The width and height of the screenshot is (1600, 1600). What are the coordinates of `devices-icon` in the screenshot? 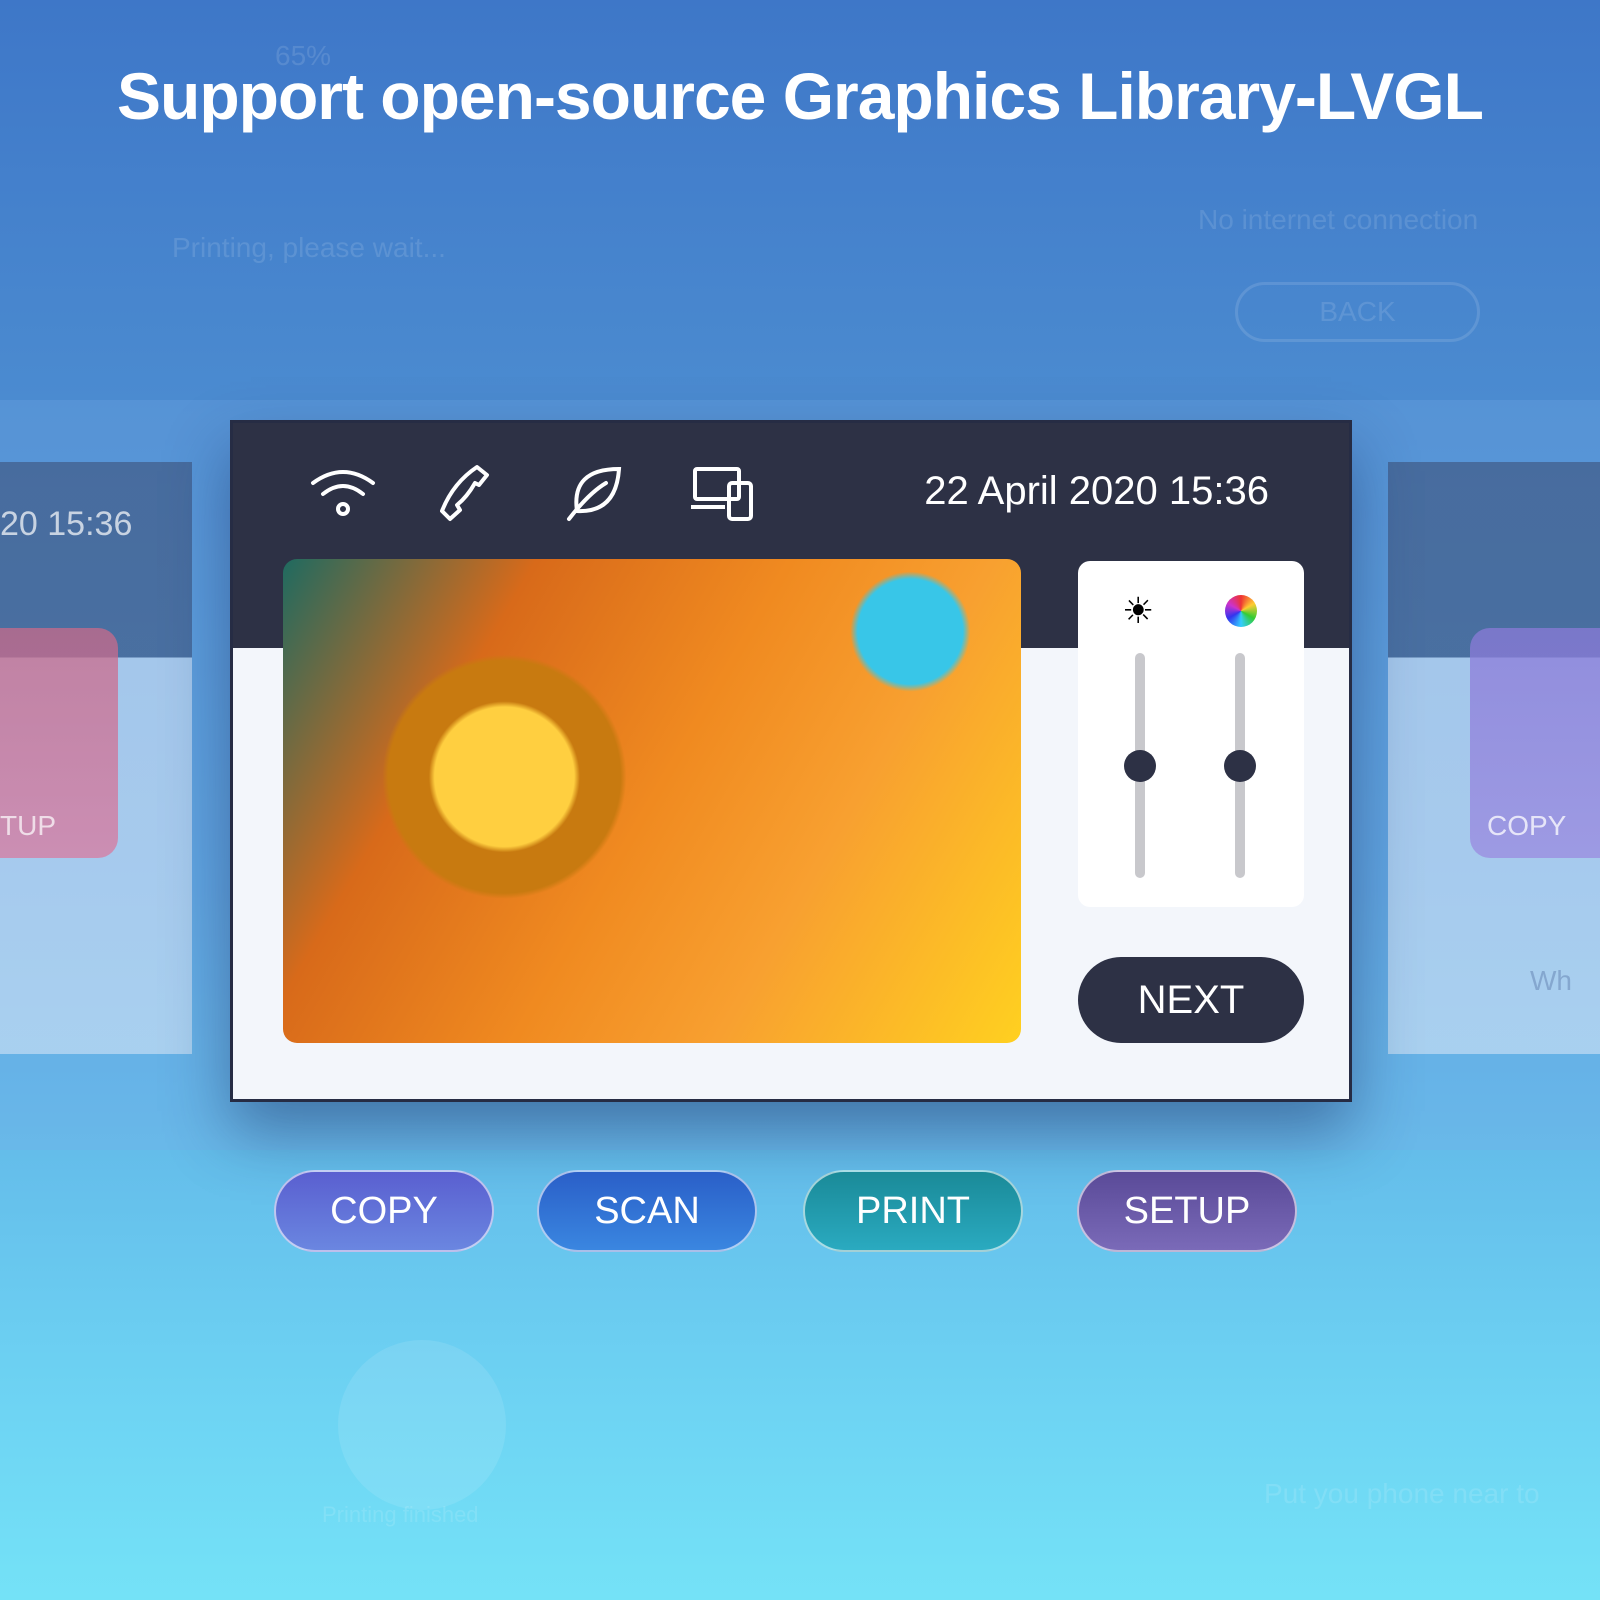 It's located at (724, 495).